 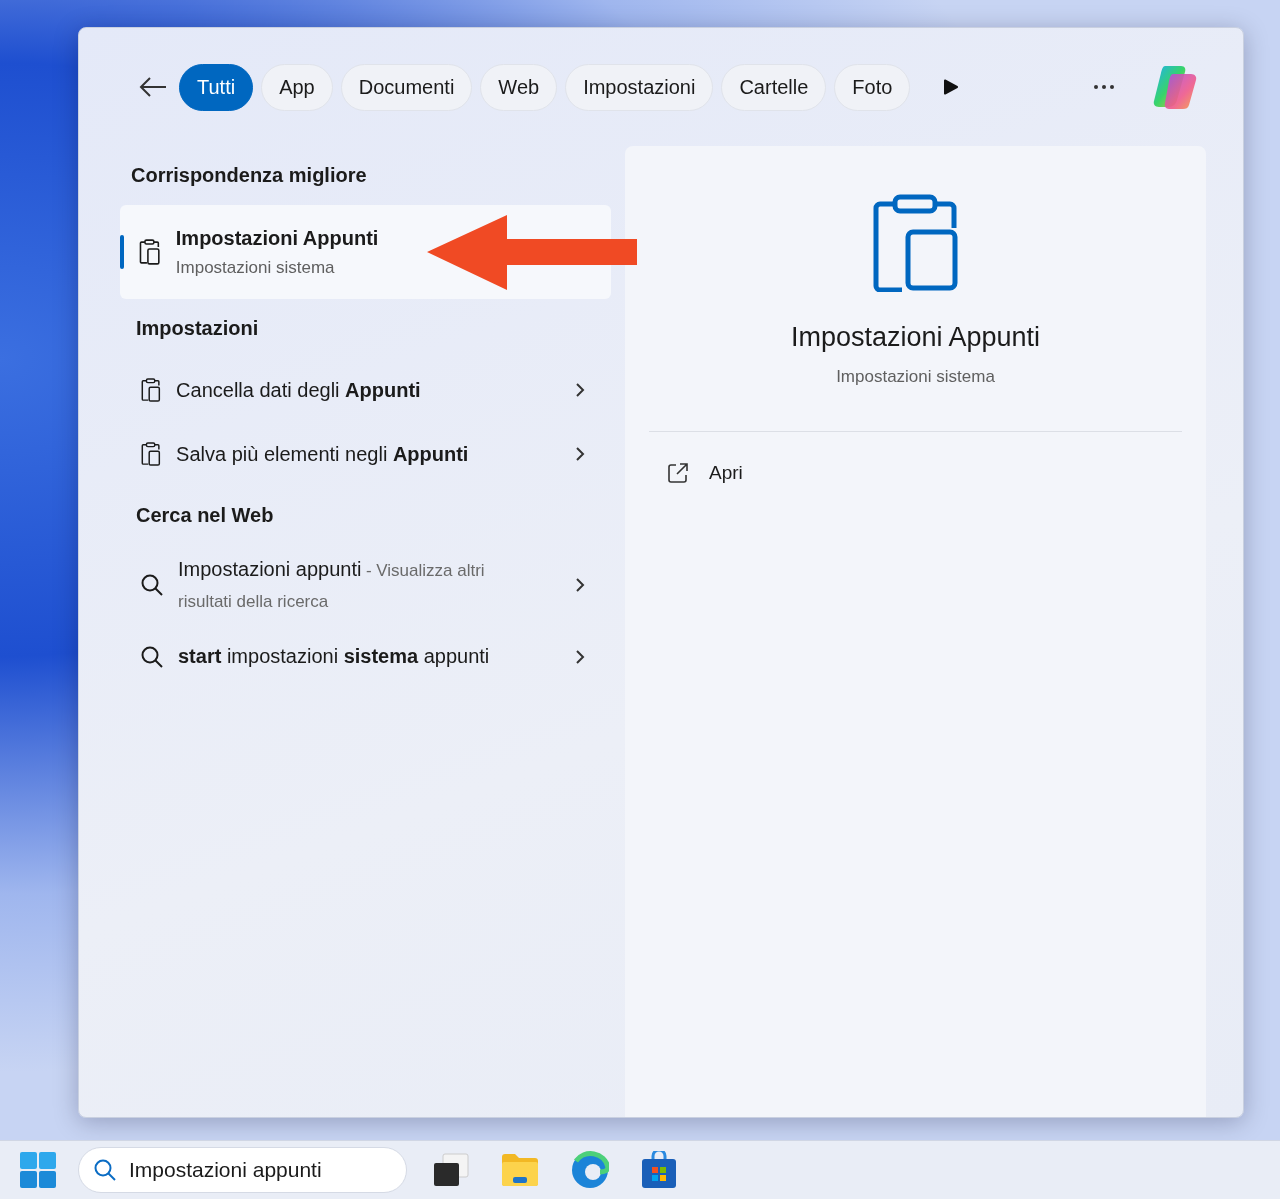 I want to click on result-subtitle: Impostazioni sistema, so click(x=255, y=267).